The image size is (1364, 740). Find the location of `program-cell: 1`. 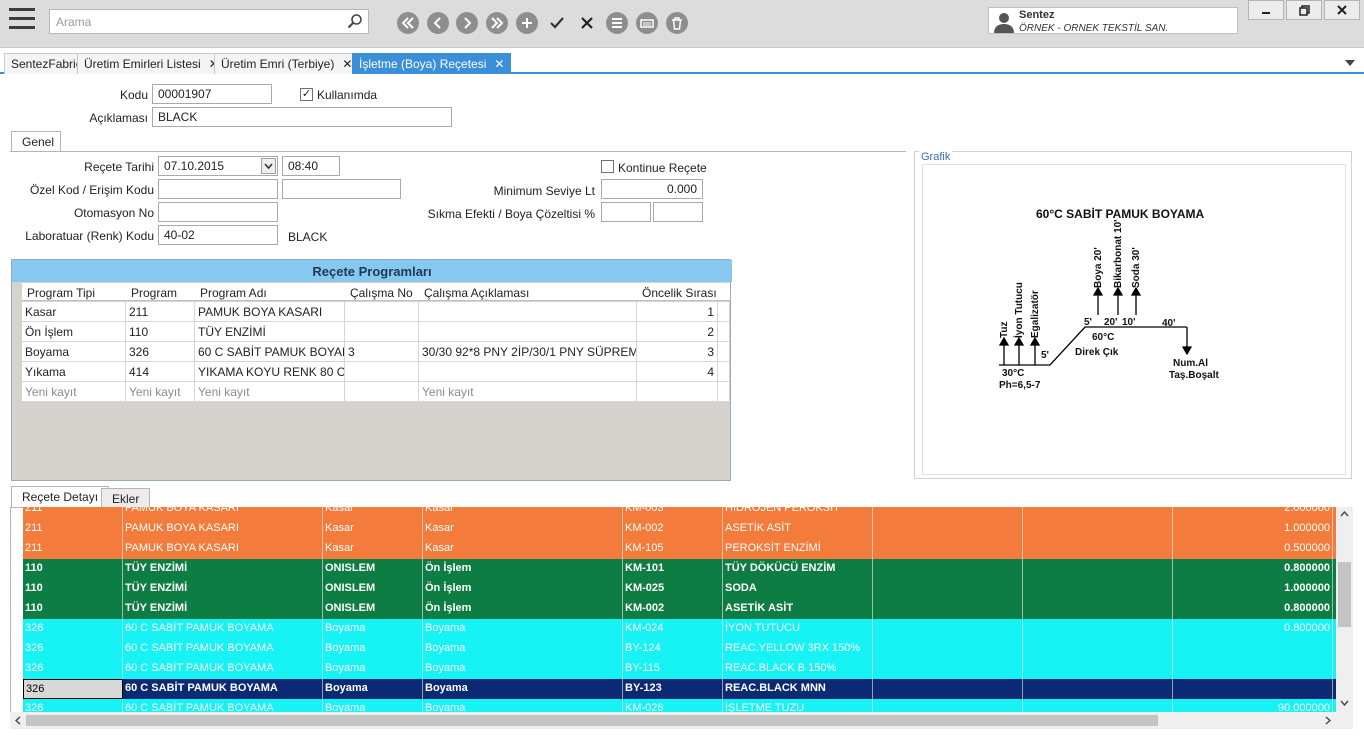

program-cell: 1 is located at coordinates (677, 312).